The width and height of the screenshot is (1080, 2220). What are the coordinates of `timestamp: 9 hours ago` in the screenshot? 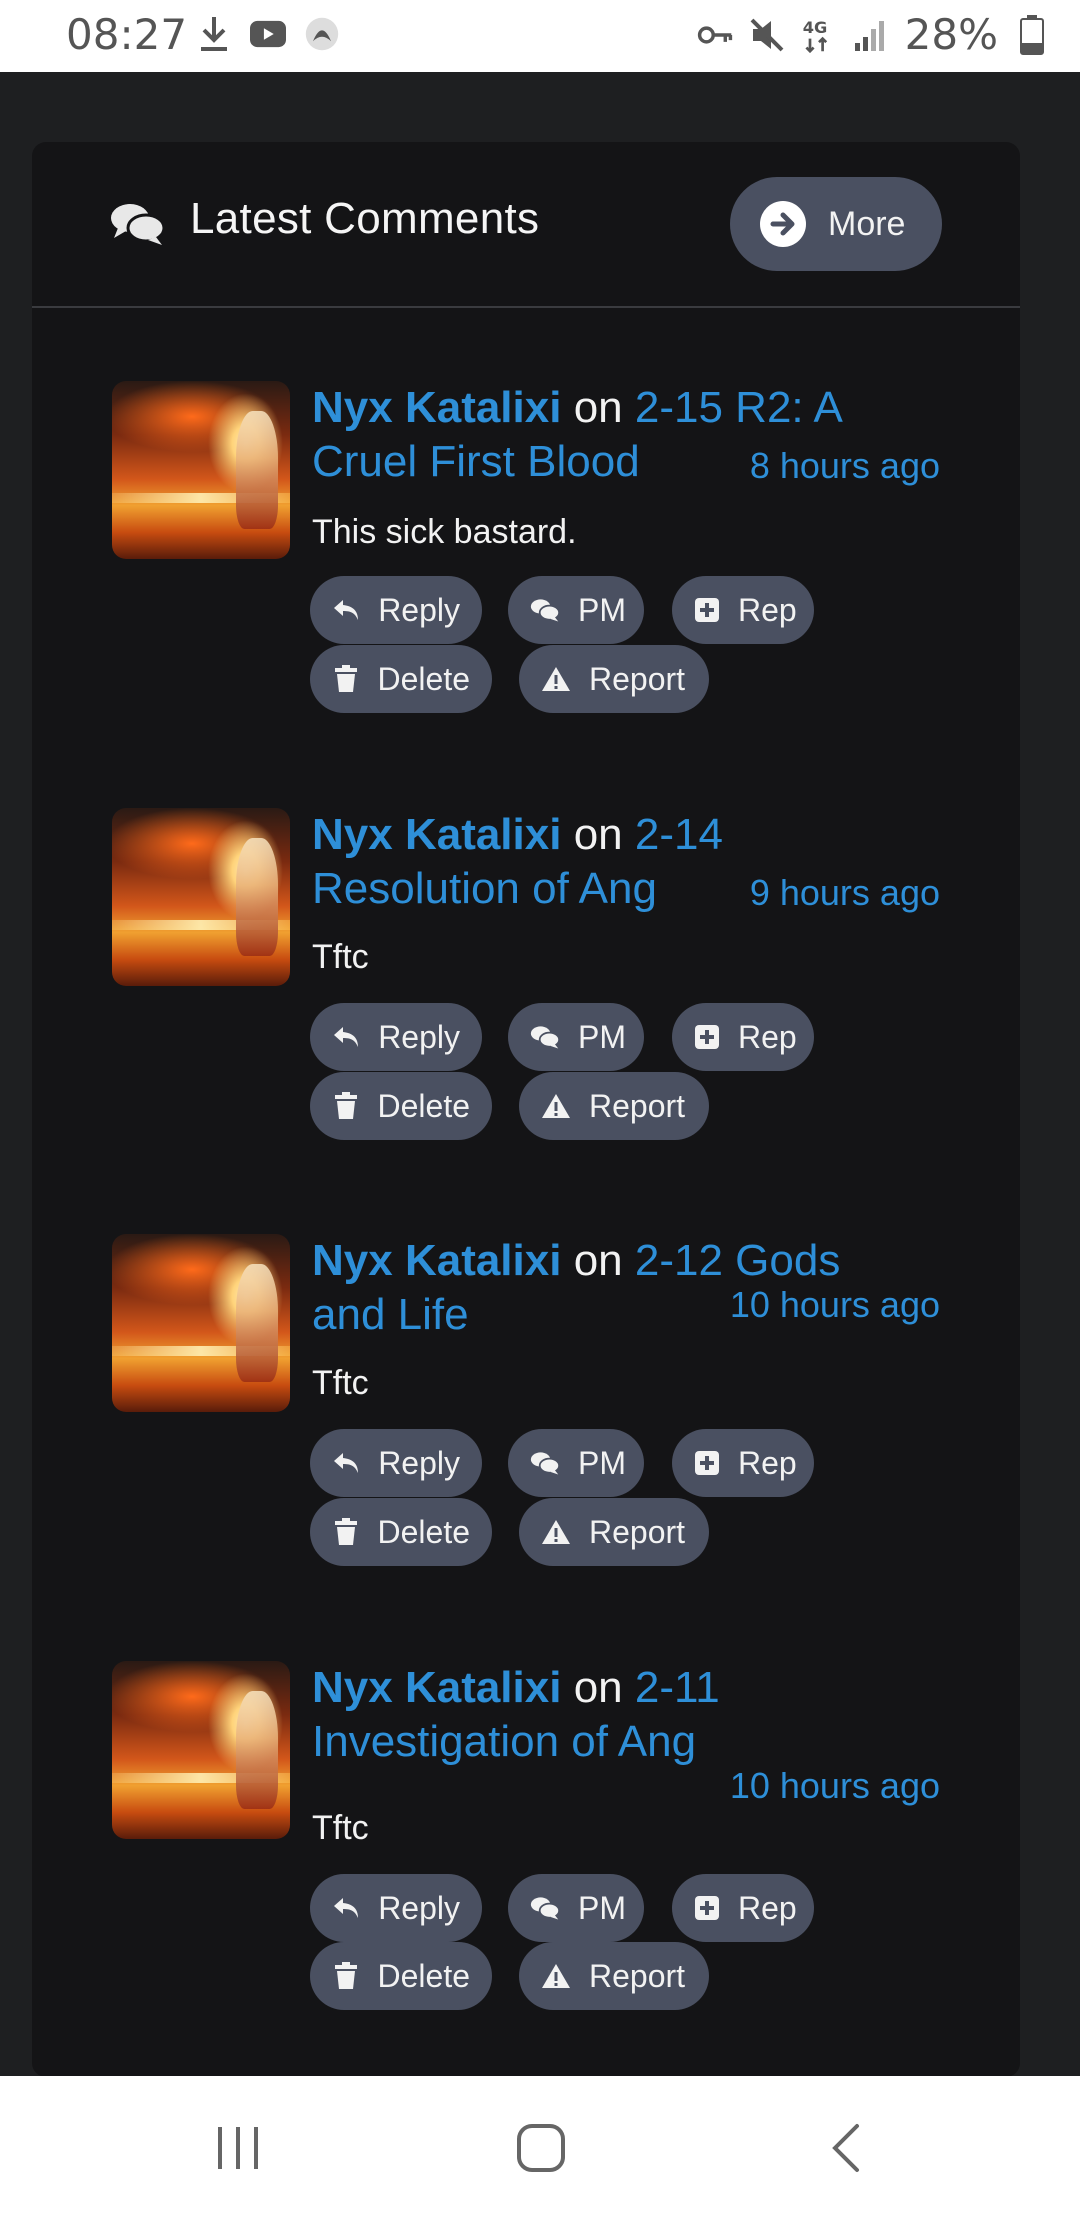 It's located at (845, 893).